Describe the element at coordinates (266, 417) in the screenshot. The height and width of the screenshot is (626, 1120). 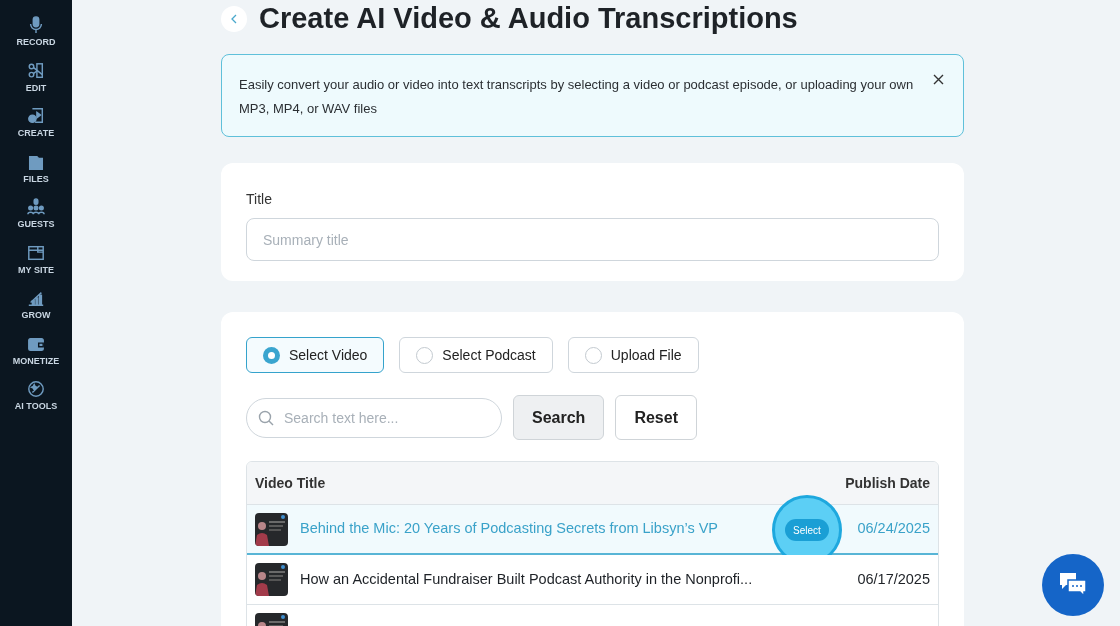
I see `search-icon` at that location.